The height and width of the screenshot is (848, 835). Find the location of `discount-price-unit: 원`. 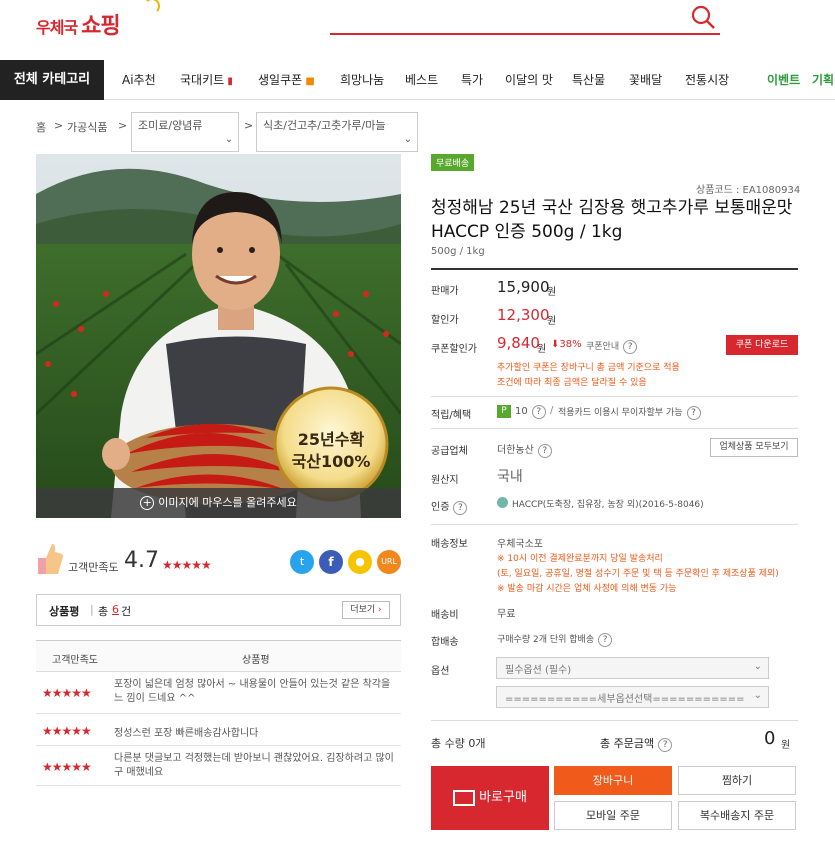

discount-price-unit: 원 is located at coordinates (552, 321).